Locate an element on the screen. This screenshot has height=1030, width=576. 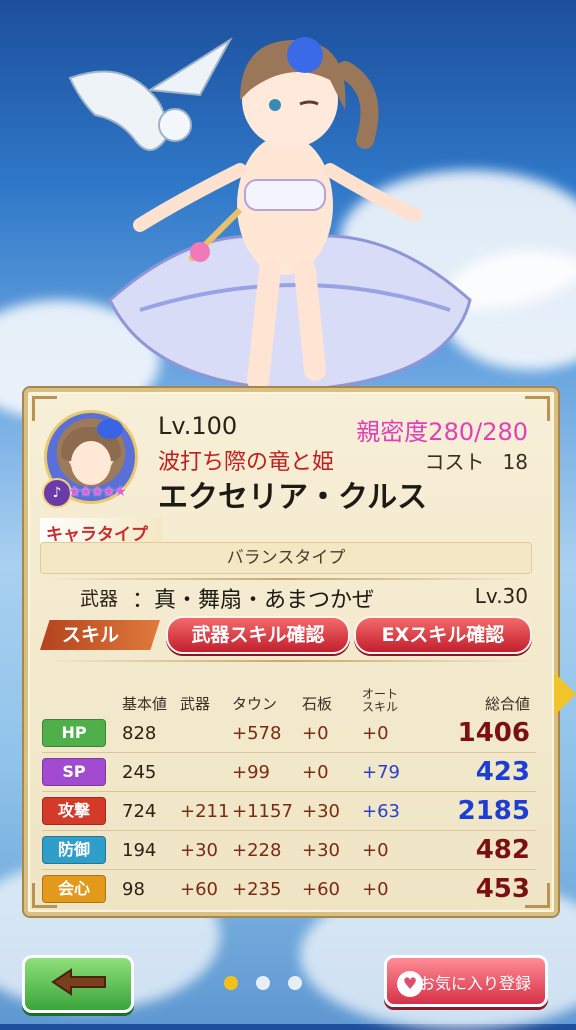
ex-skill-button: EXスキル確認 is located at coordinates (443, 635).